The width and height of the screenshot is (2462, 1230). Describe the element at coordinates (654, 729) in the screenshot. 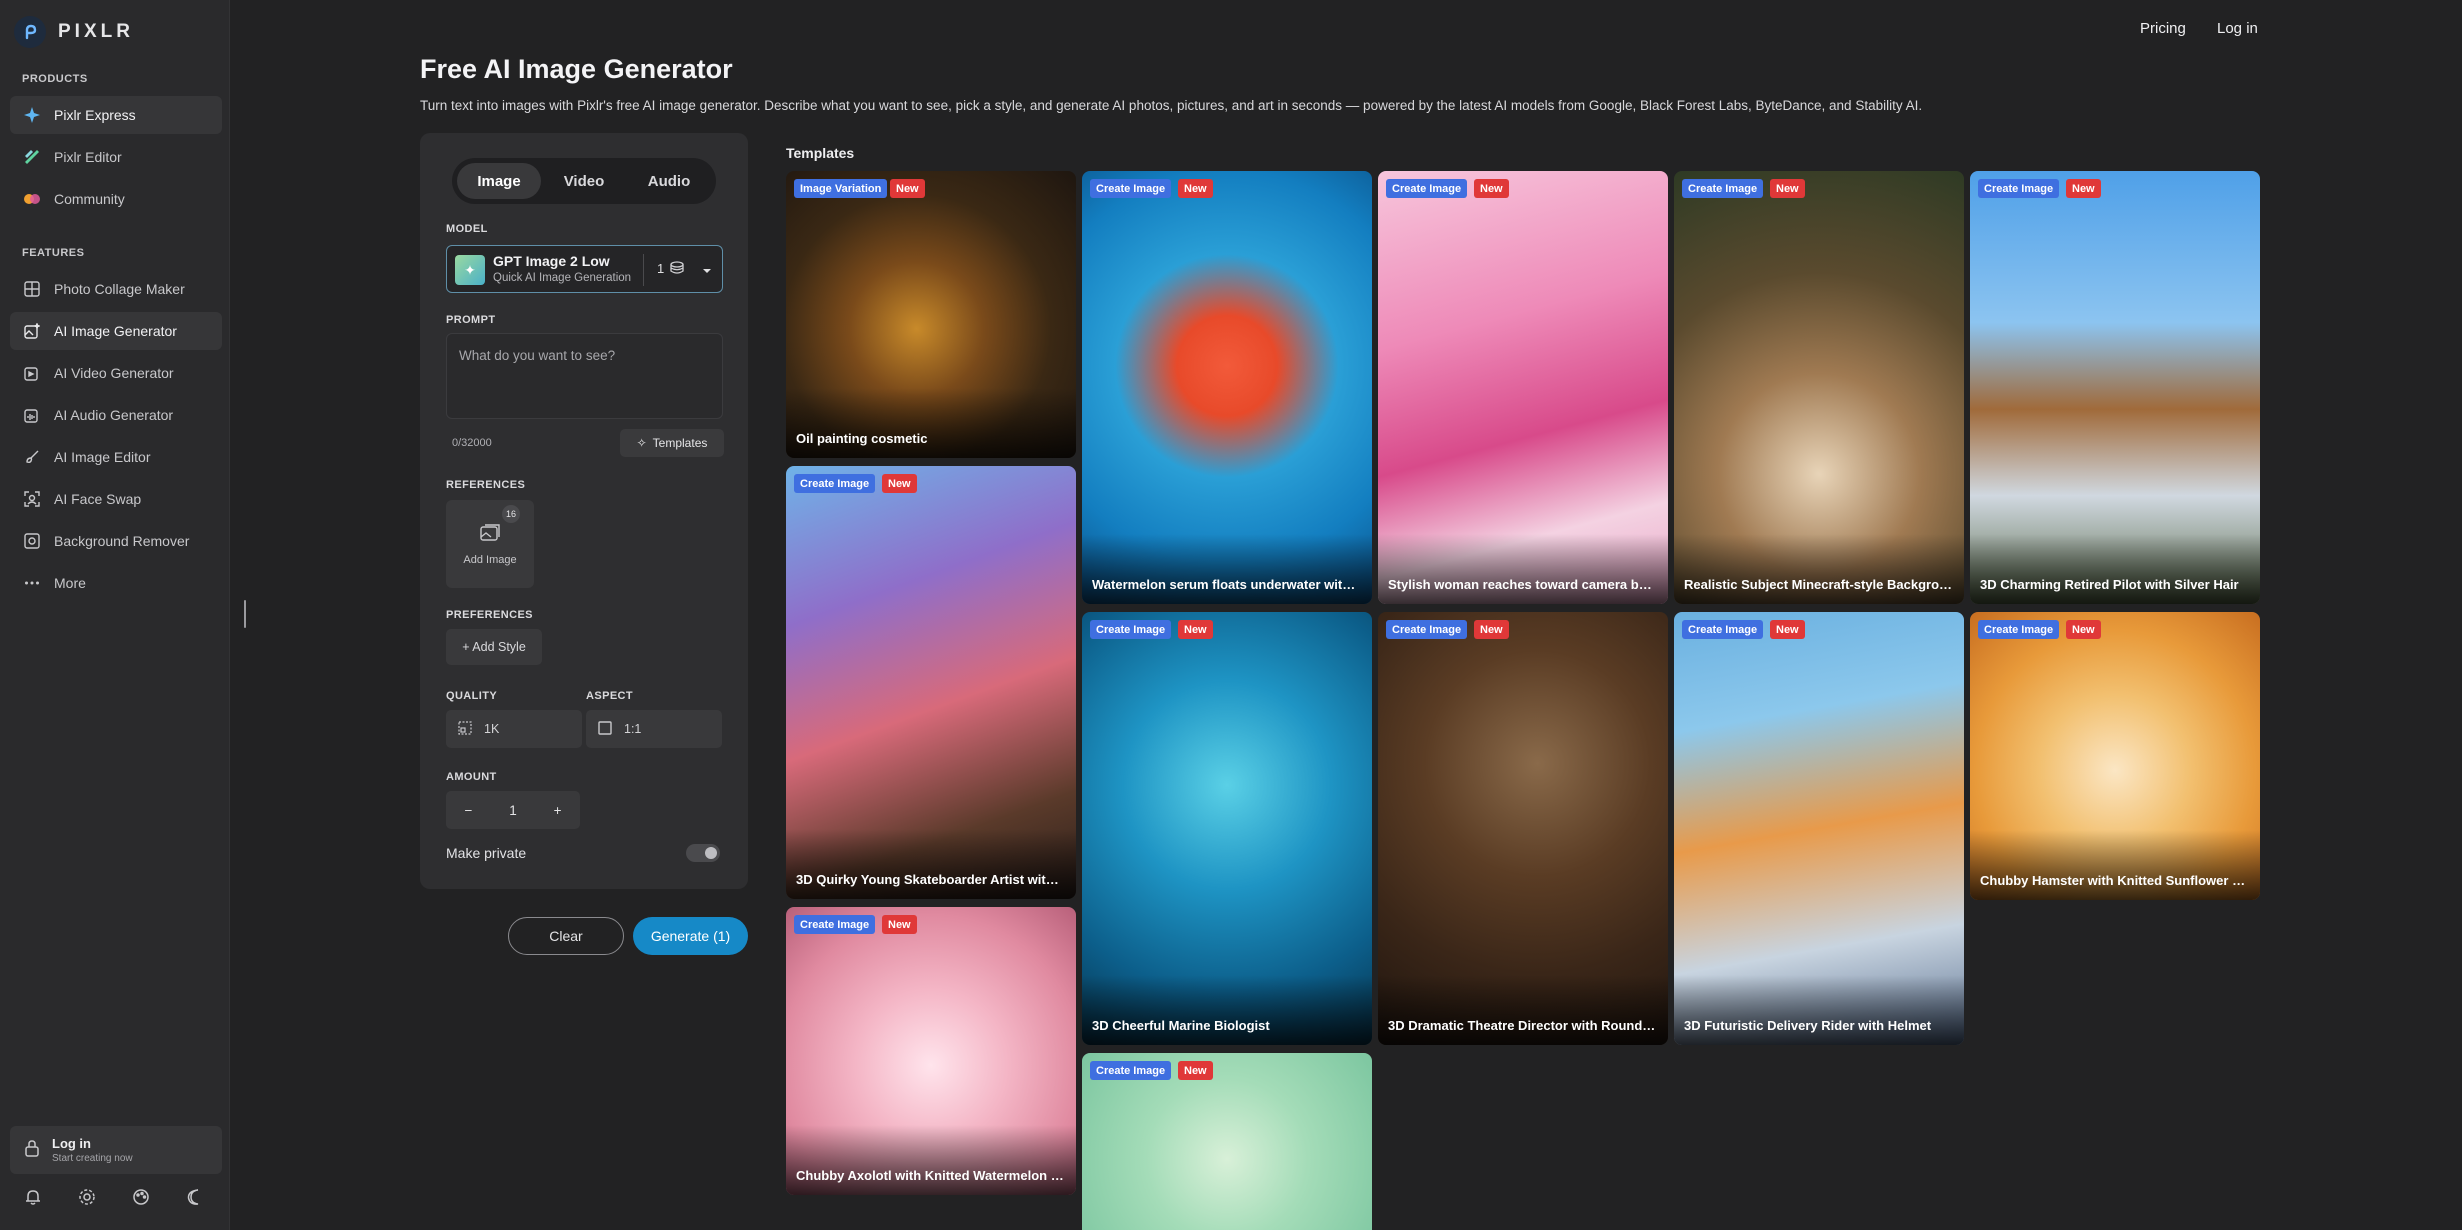

I see `aspect-select: 1:1` at that location.